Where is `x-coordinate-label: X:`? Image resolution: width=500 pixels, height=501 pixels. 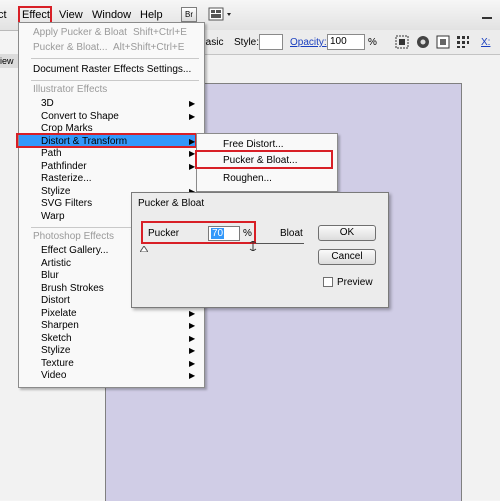
x-coordinate-label: X: is located at coordinates (485, 42).